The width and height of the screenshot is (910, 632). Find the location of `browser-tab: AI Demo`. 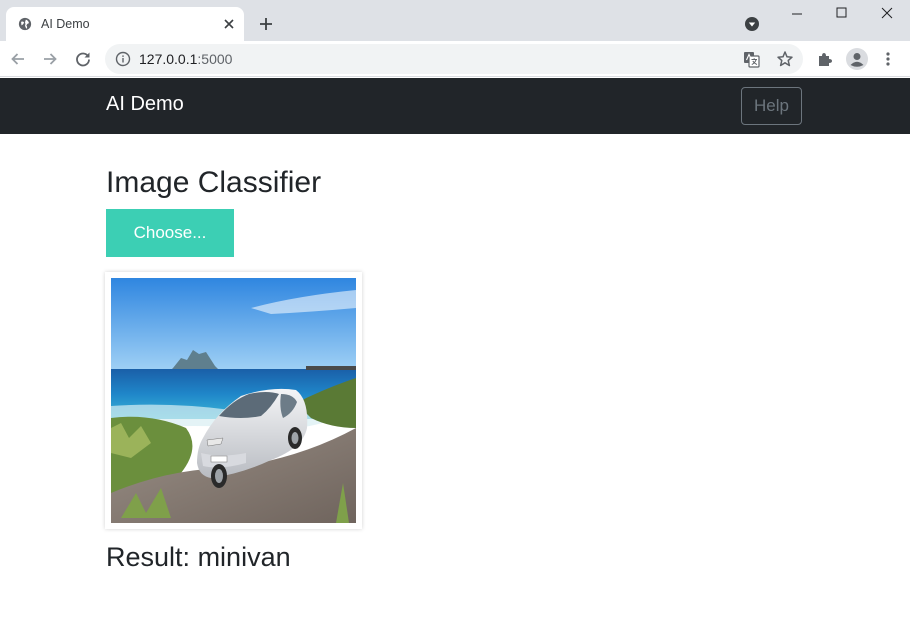

browser-tab: AI Demo is located at coordinates (125, 24).